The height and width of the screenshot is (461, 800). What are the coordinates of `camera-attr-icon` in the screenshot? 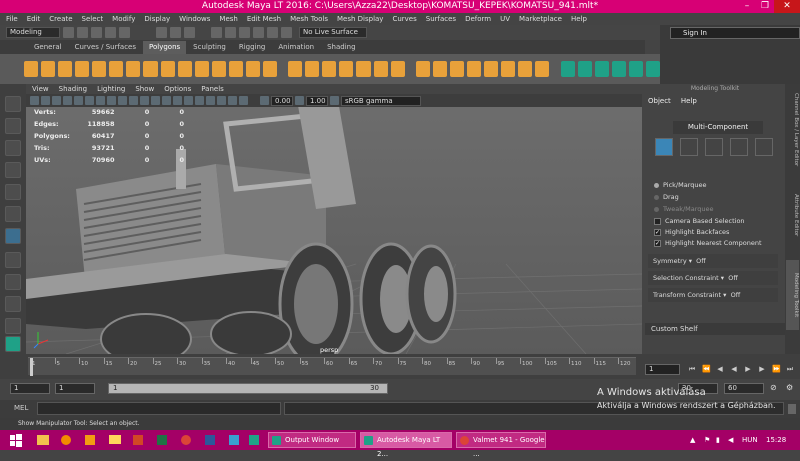 It's located at (45, 100).